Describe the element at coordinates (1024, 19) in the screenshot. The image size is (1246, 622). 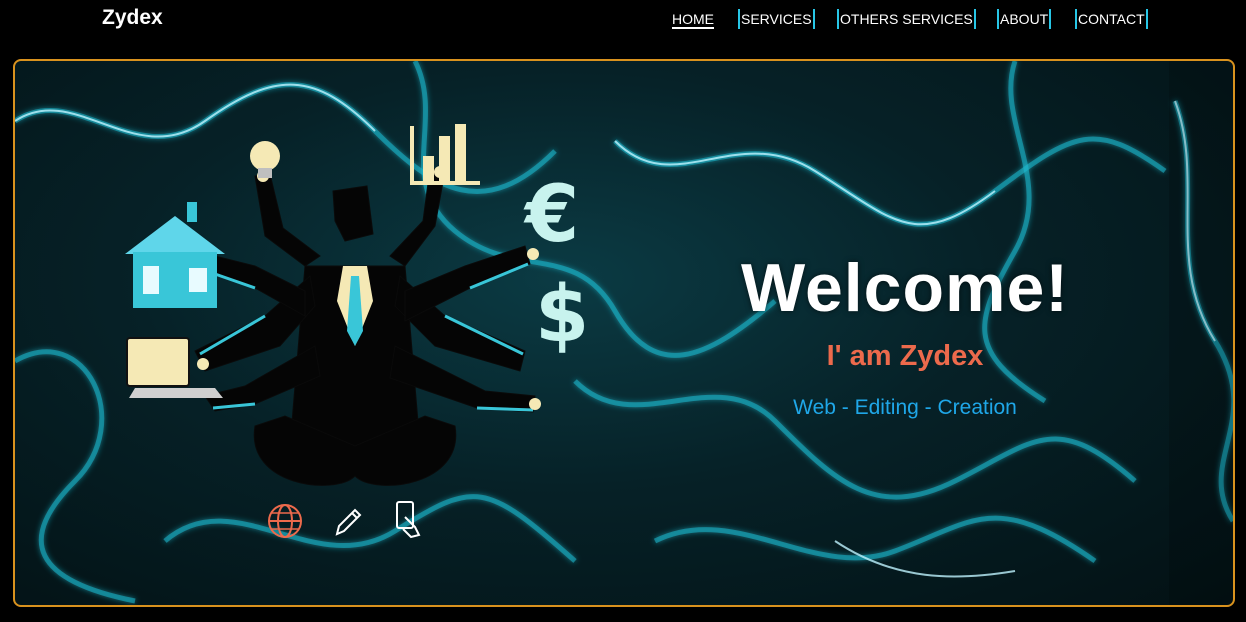
I see `nav-about: ABOUT` at that location.